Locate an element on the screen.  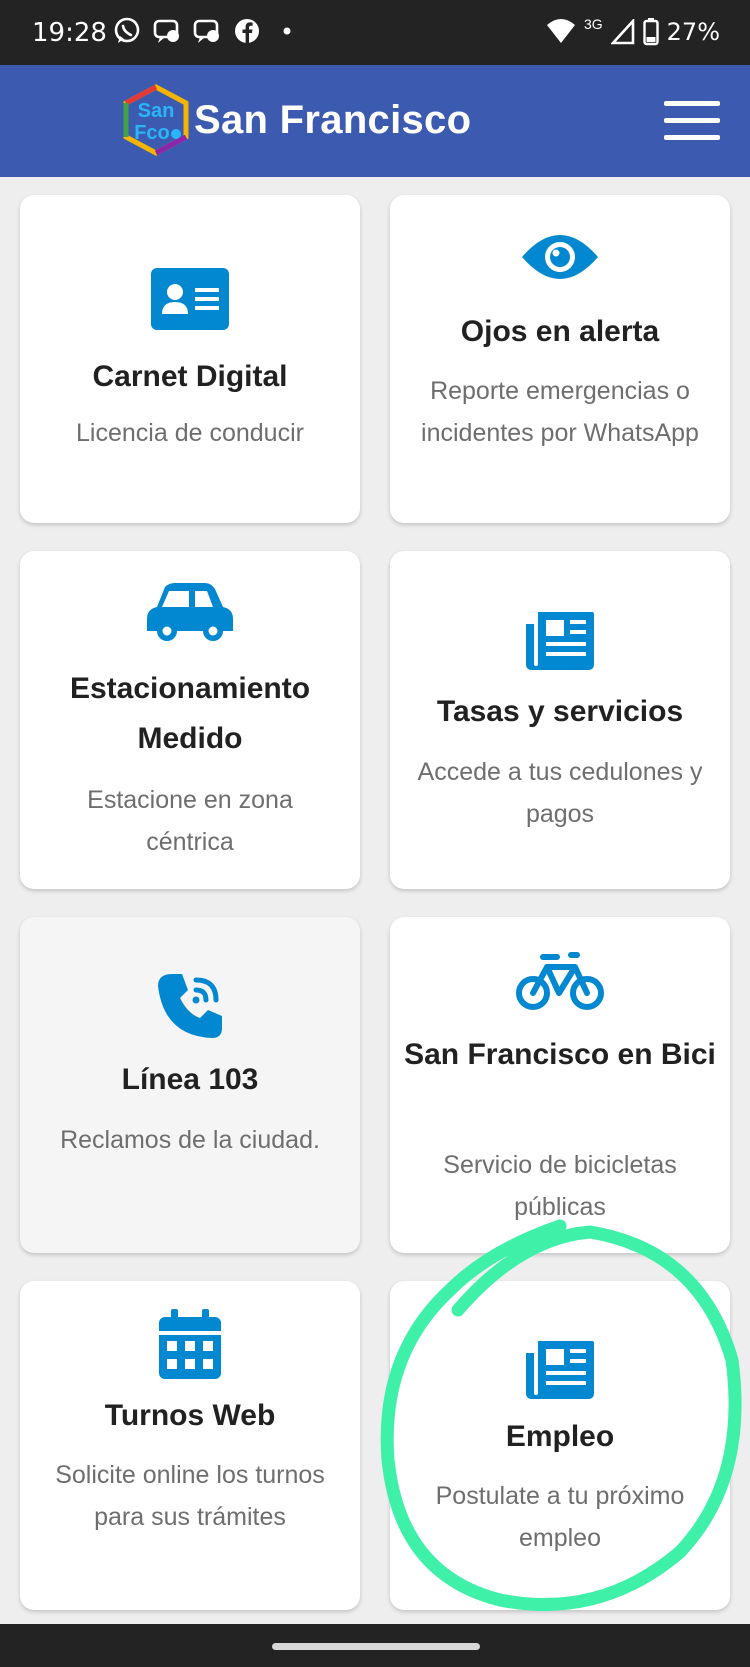
battery-percent: 27% is located at coordinates (693, 32).